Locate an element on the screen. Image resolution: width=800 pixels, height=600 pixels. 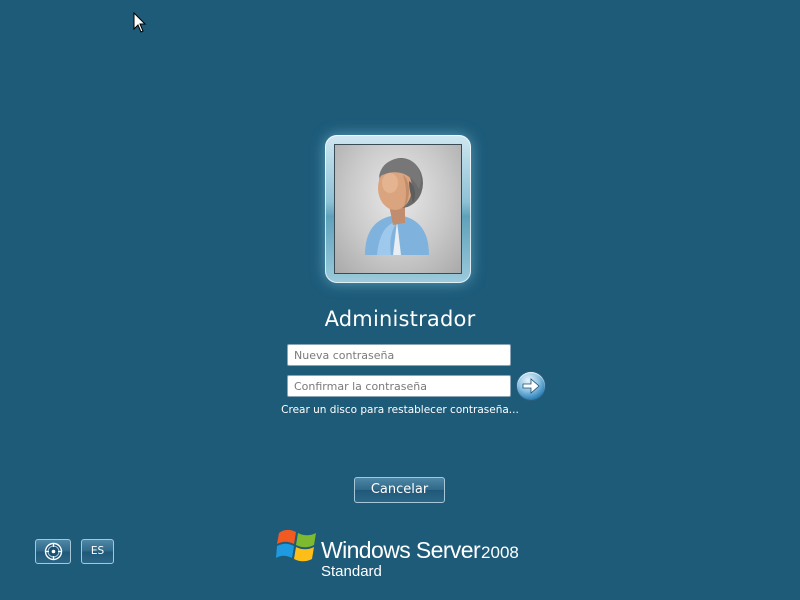
windows-flag-icon is located at coordinates (296, 545).